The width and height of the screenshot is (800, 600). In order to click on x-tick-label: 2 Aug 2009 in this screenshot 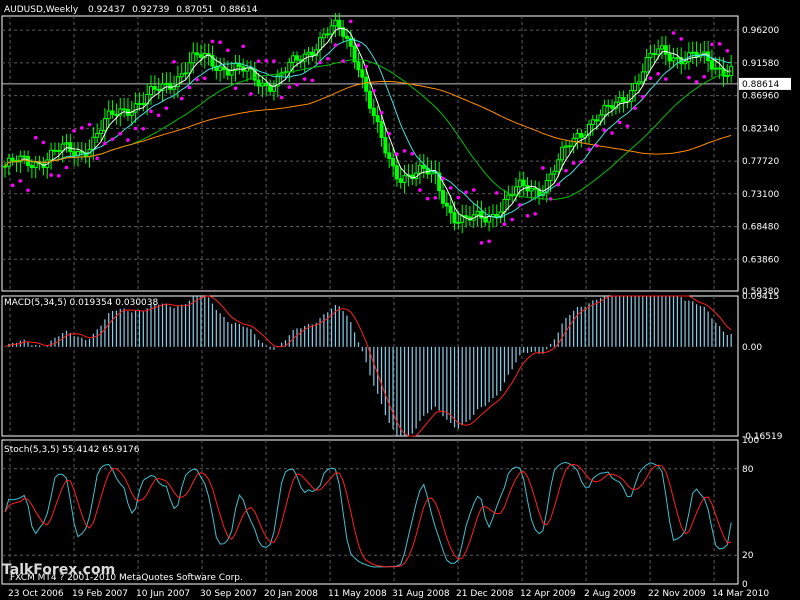, I will do `click(610, 594)`.